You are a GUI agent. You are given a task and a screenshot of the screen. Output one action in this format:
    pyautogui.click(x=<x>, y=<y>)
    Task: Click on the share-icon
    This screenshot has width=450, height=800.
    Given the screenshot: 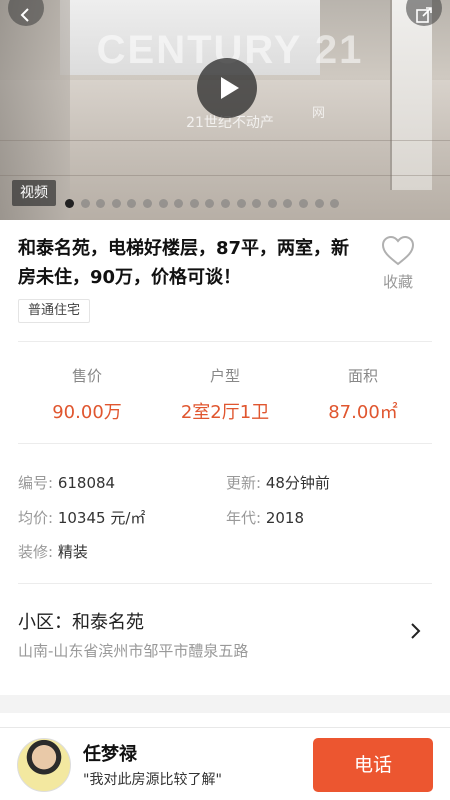 What is the action you would take?
    pyautogui.click(x=424, y=15)
    